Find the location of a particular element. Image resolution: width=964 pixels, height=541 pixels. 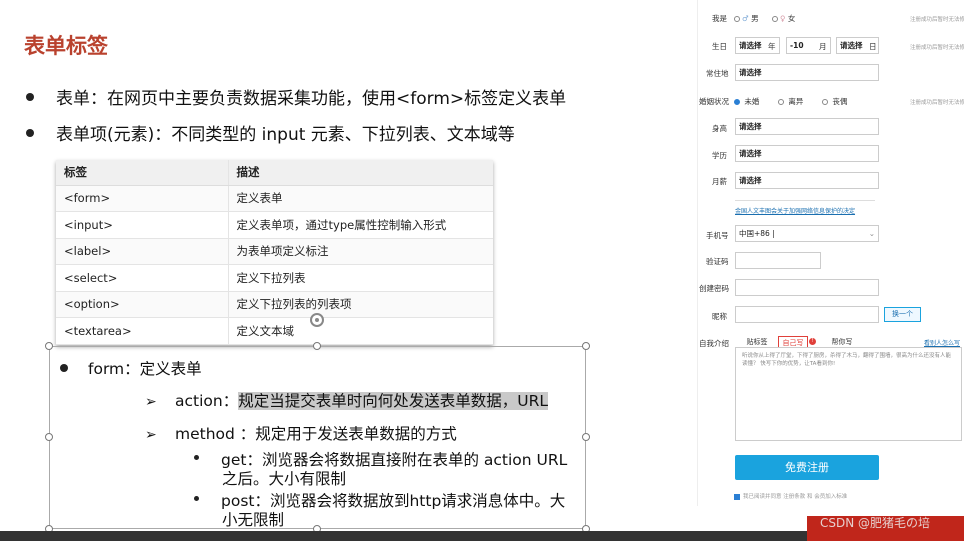

captcha-label: 验证码 is located at coordinates (717, 261).